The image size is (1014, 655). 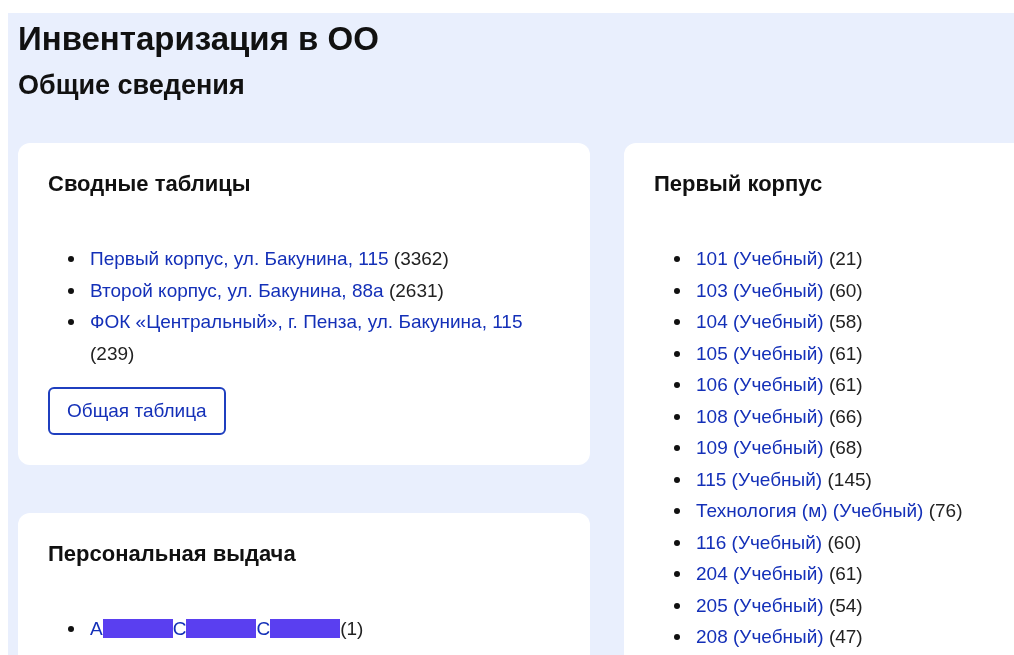 What do you see at coordinates (760, 447) in the screenshot?
I see `link: 109 (Учебный)` at bounding box center [760, 447].